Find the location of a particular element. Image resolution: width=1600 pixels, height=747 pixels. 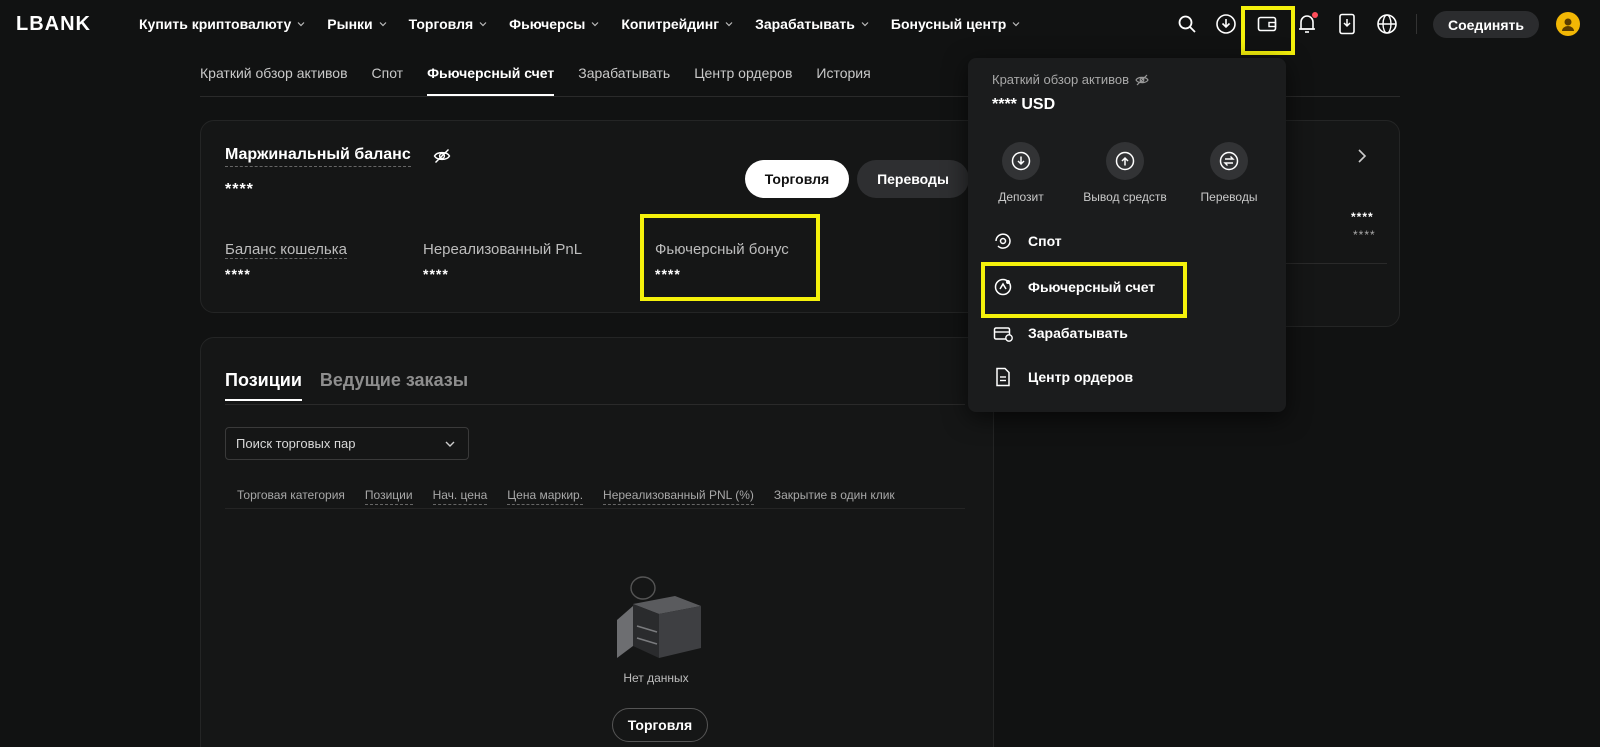

right-card-value-2: **** is located at coordinates (1364, 235).